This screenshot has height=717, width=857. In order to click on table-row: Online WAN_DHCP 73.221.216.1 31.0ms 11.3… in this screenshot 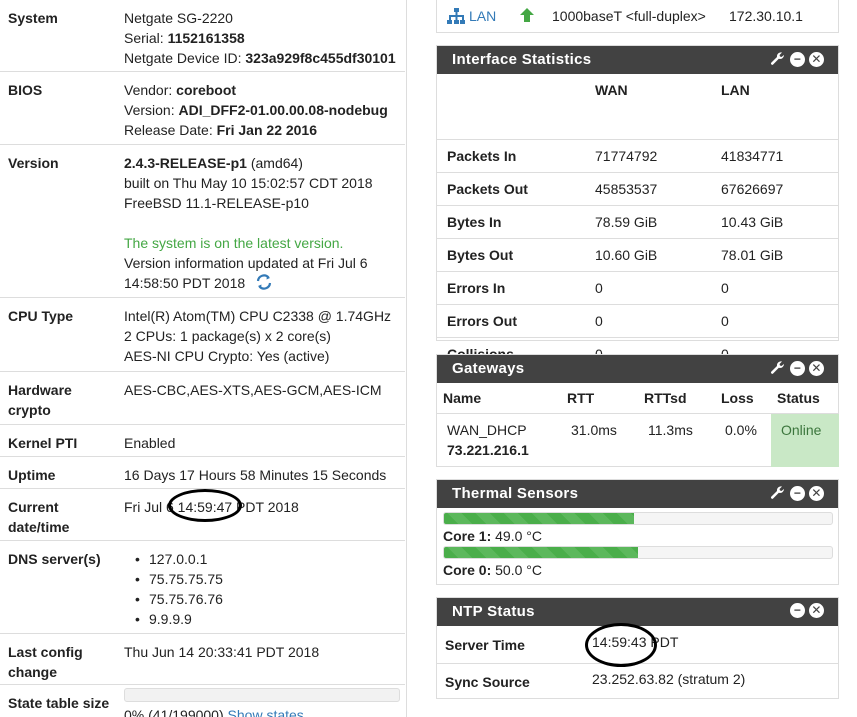, I will do `click(638, 440)`.